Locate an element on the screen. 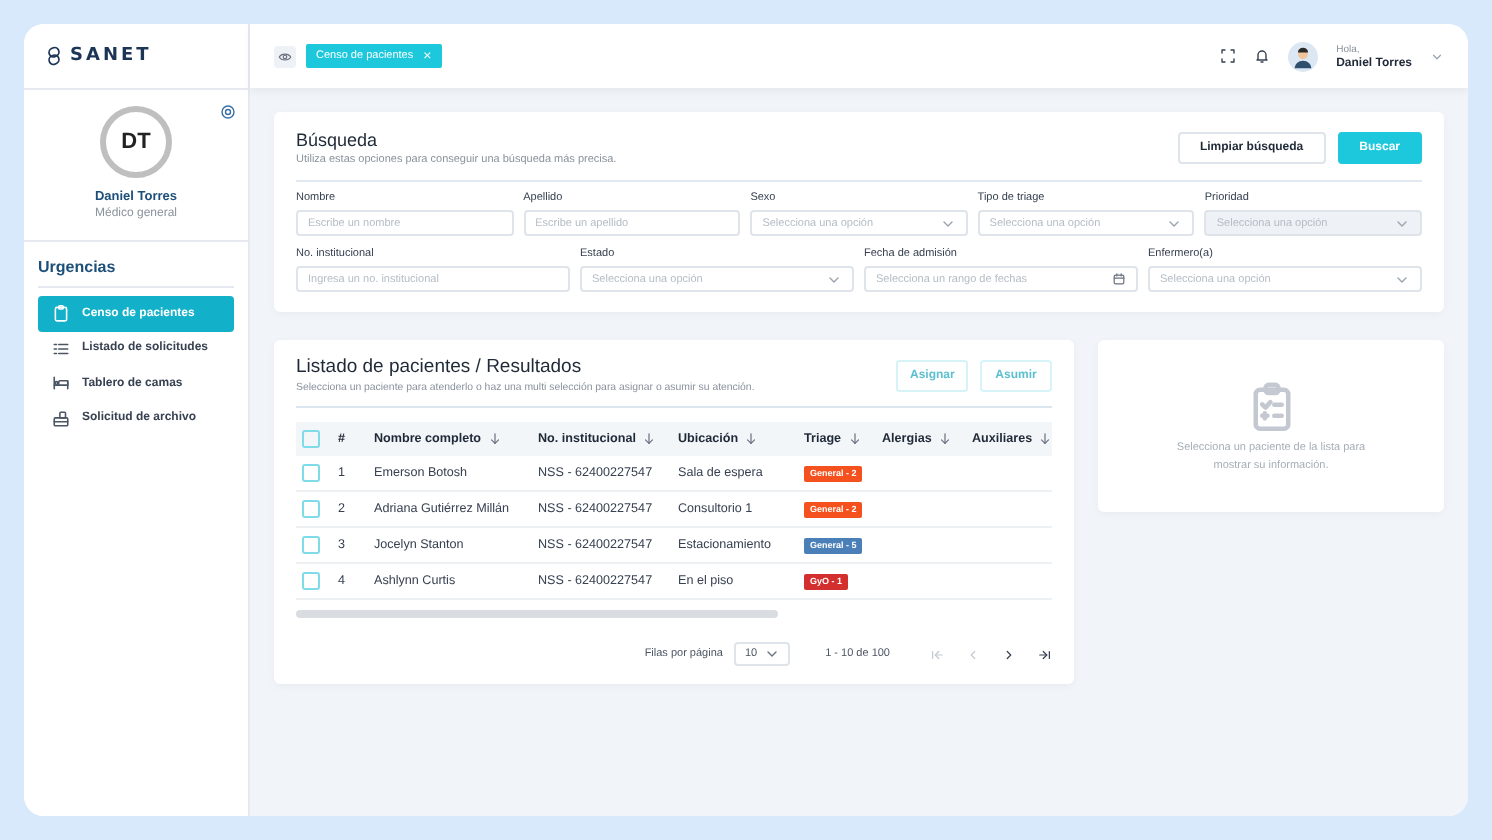 This screenshot has height=840, width=1492. avatar-icon is located at coordinates (1303, 56).